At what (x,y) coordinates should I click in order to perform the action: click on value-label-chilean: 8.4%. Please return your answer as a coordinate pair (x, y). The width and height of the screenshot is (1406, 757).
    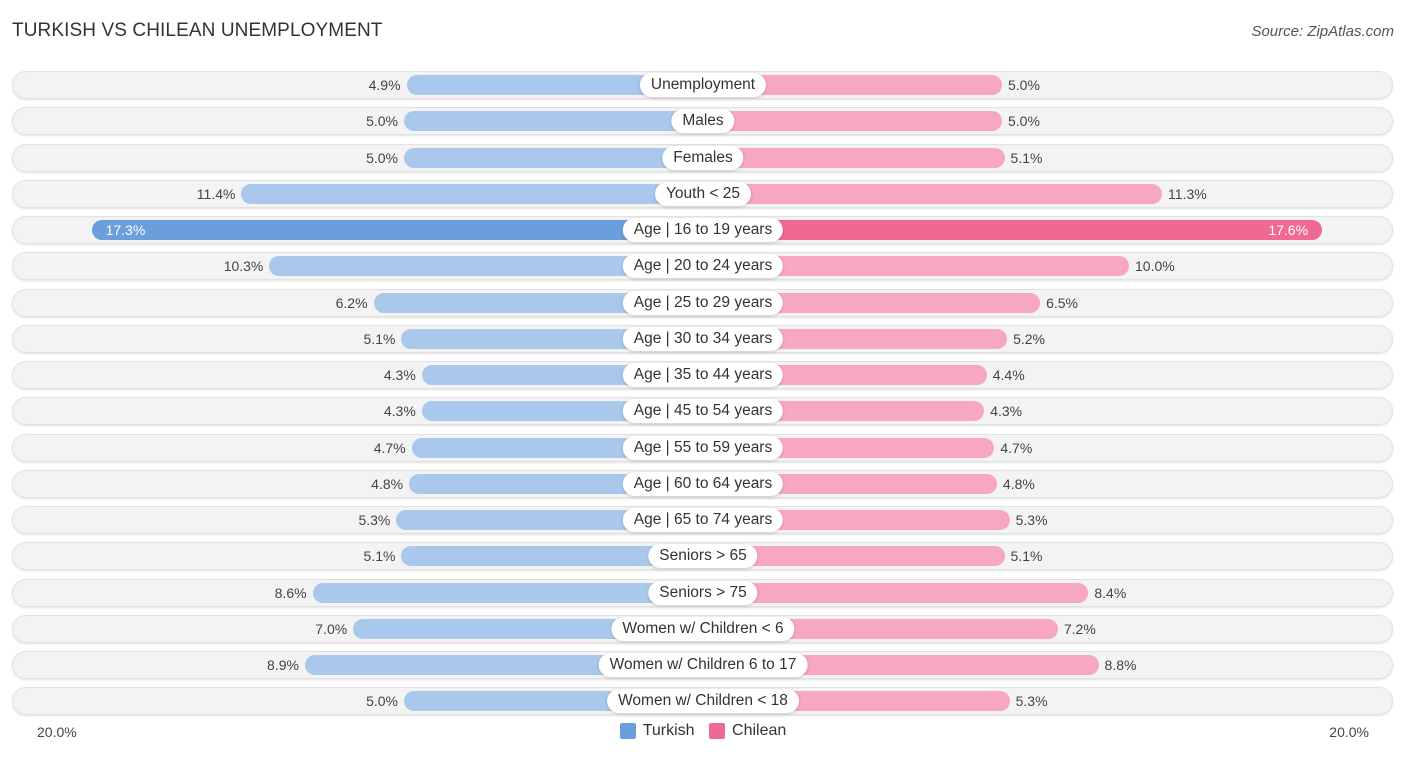
    Looking at the image, I should click on (1110, 592).